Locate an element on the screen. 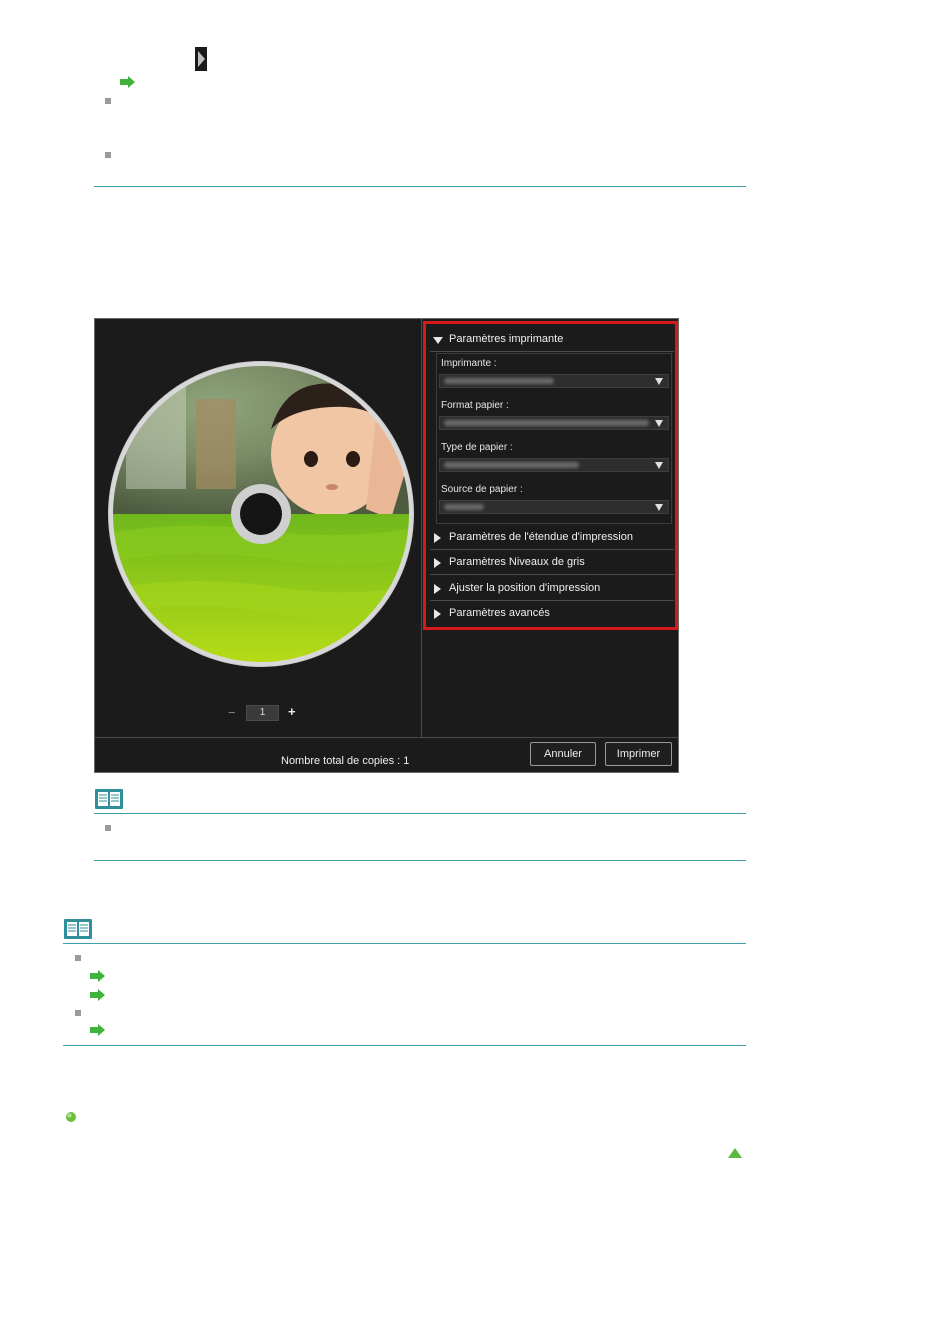  total-copies-text: Nombre total de copies : 1 is located at coordinates (345, 761).